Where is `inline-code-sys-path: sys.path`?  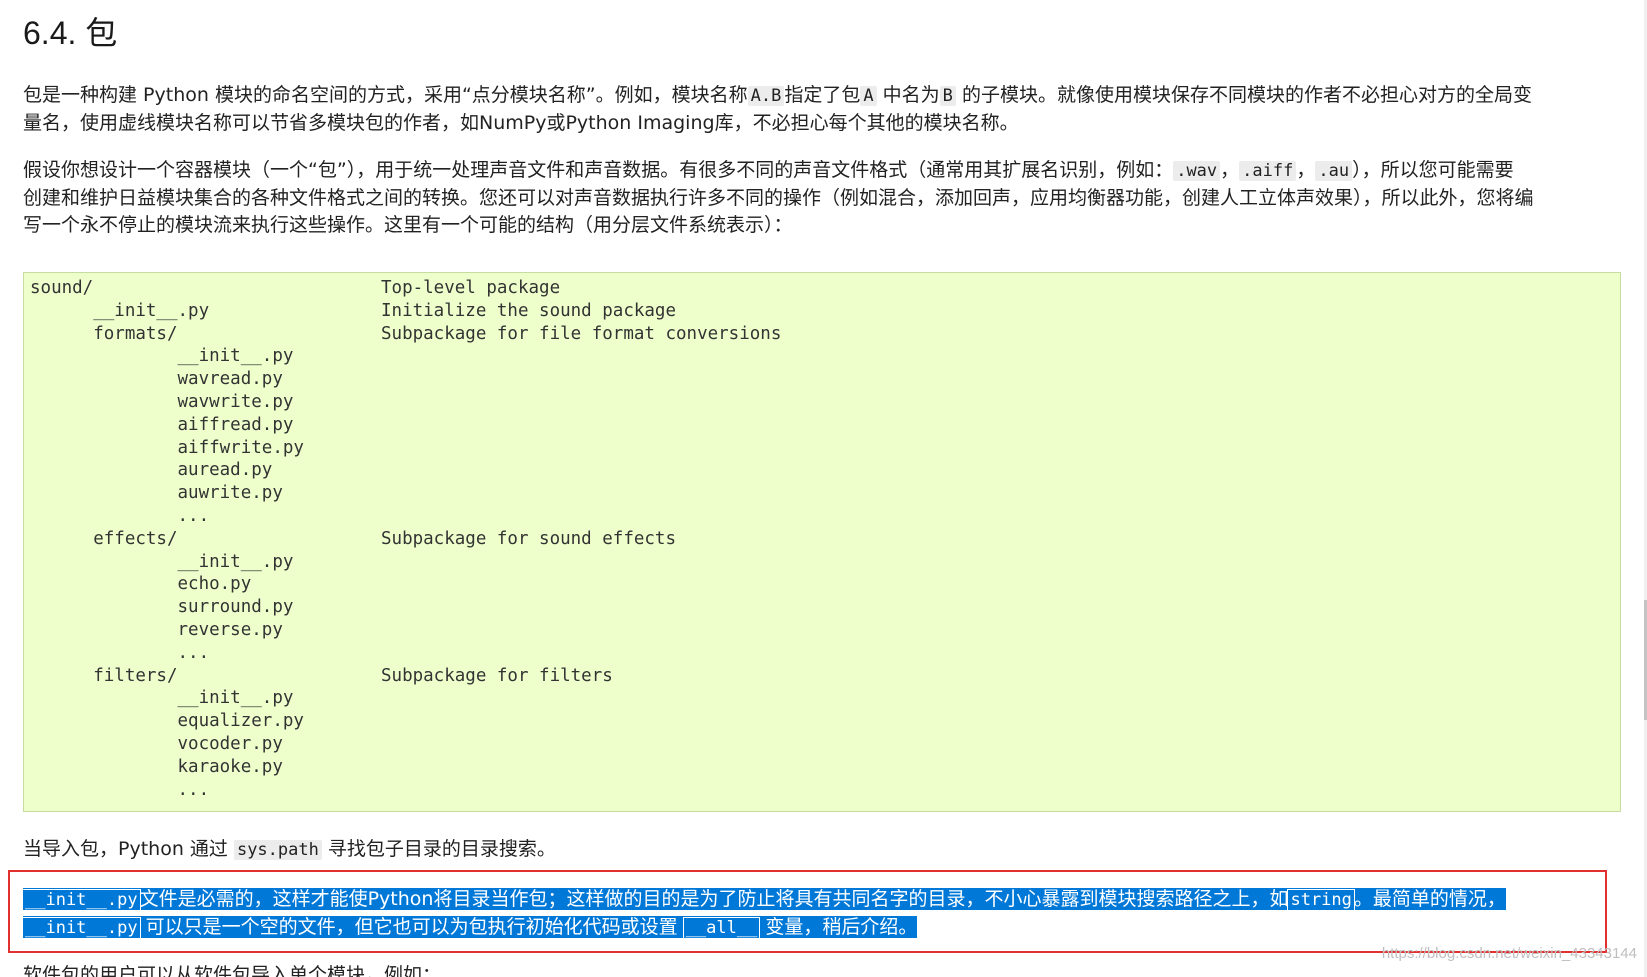
inline-code-sys-path: sys.path is located at coordinates (277, 850).